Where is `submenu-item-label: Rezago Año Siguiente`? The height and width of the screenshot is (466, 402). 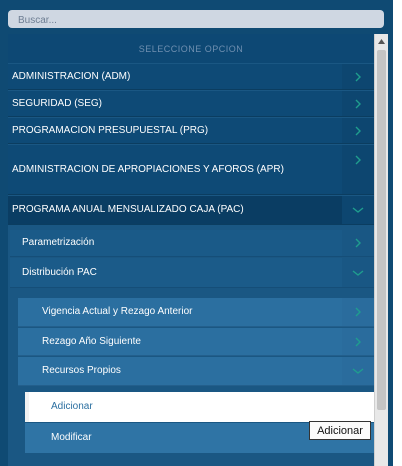 submenu-item-label: Rezago Año Siguiente is located at coordinates (91, 341).